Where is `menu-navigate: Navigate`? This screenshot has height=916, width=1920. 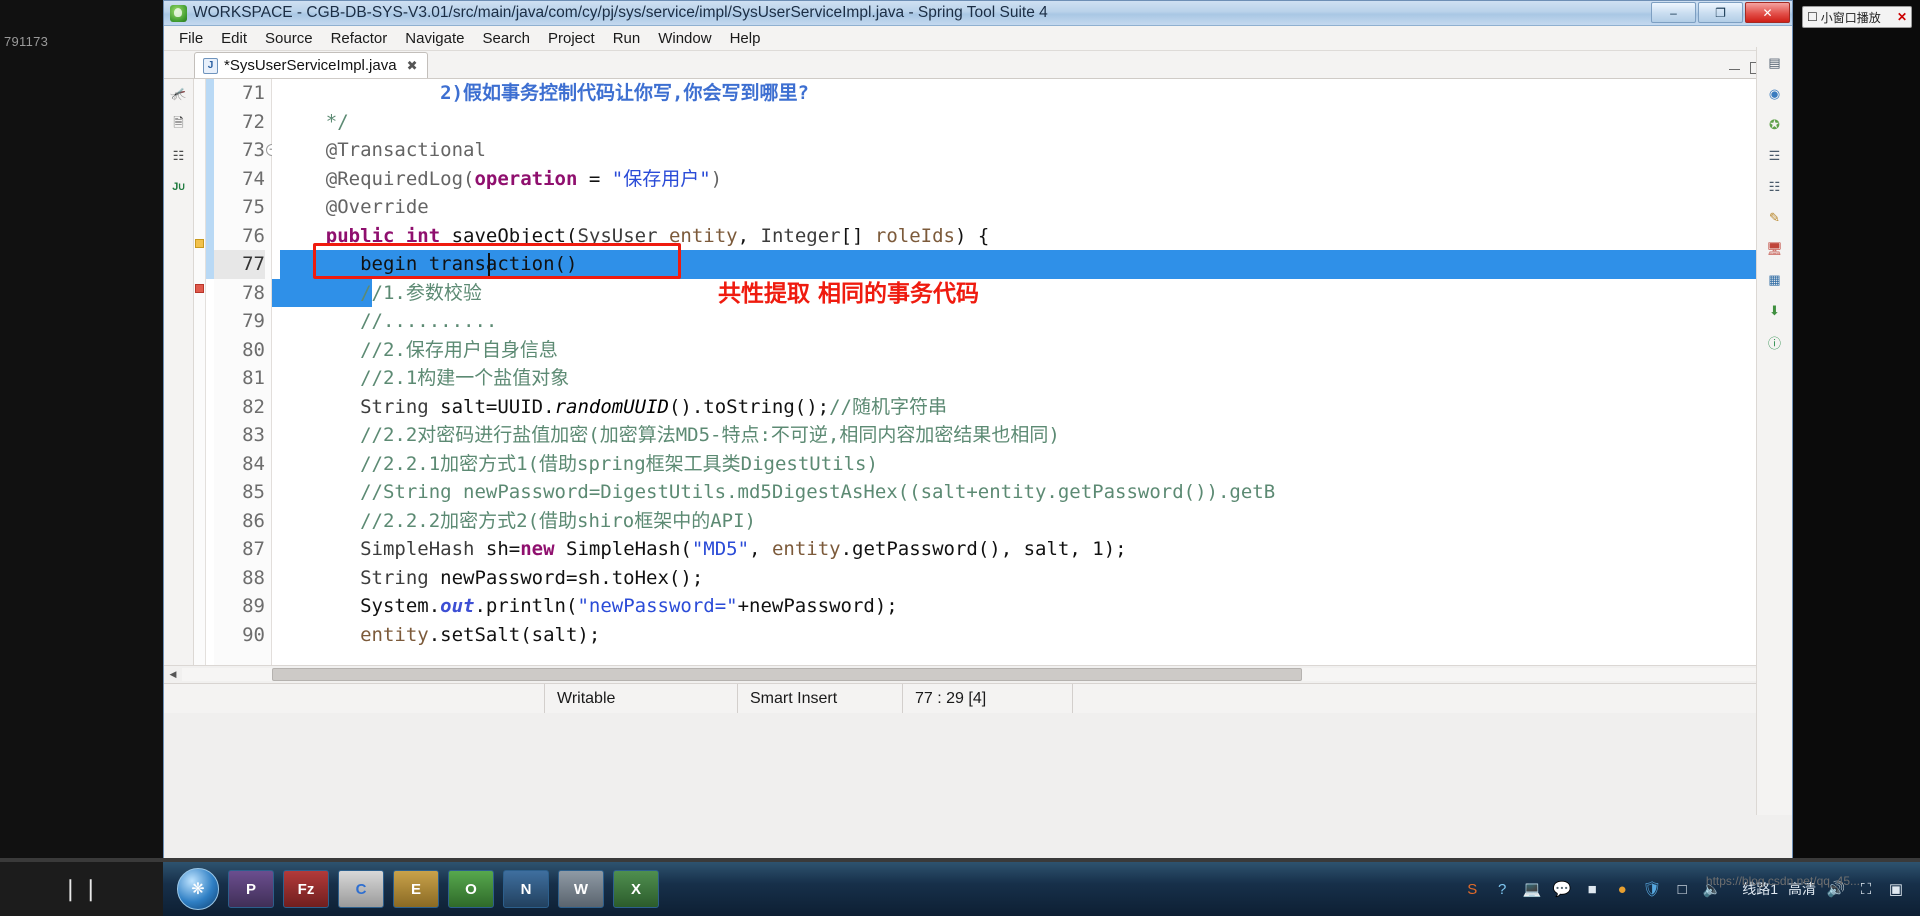
menu-navigate: Navigate is located at coordinates (434, 38).